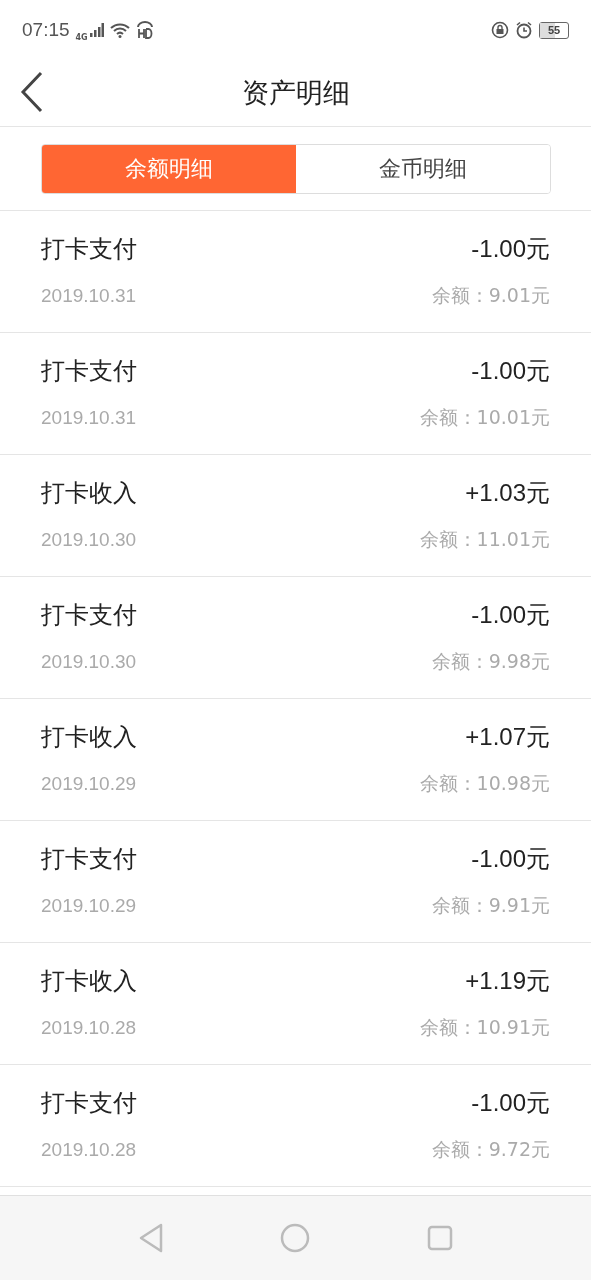  What do you see at coordinates (484, 1027) in the screenshot?
I see `record-balance: 余额：10.91元` at bounding box center [484, 1027].